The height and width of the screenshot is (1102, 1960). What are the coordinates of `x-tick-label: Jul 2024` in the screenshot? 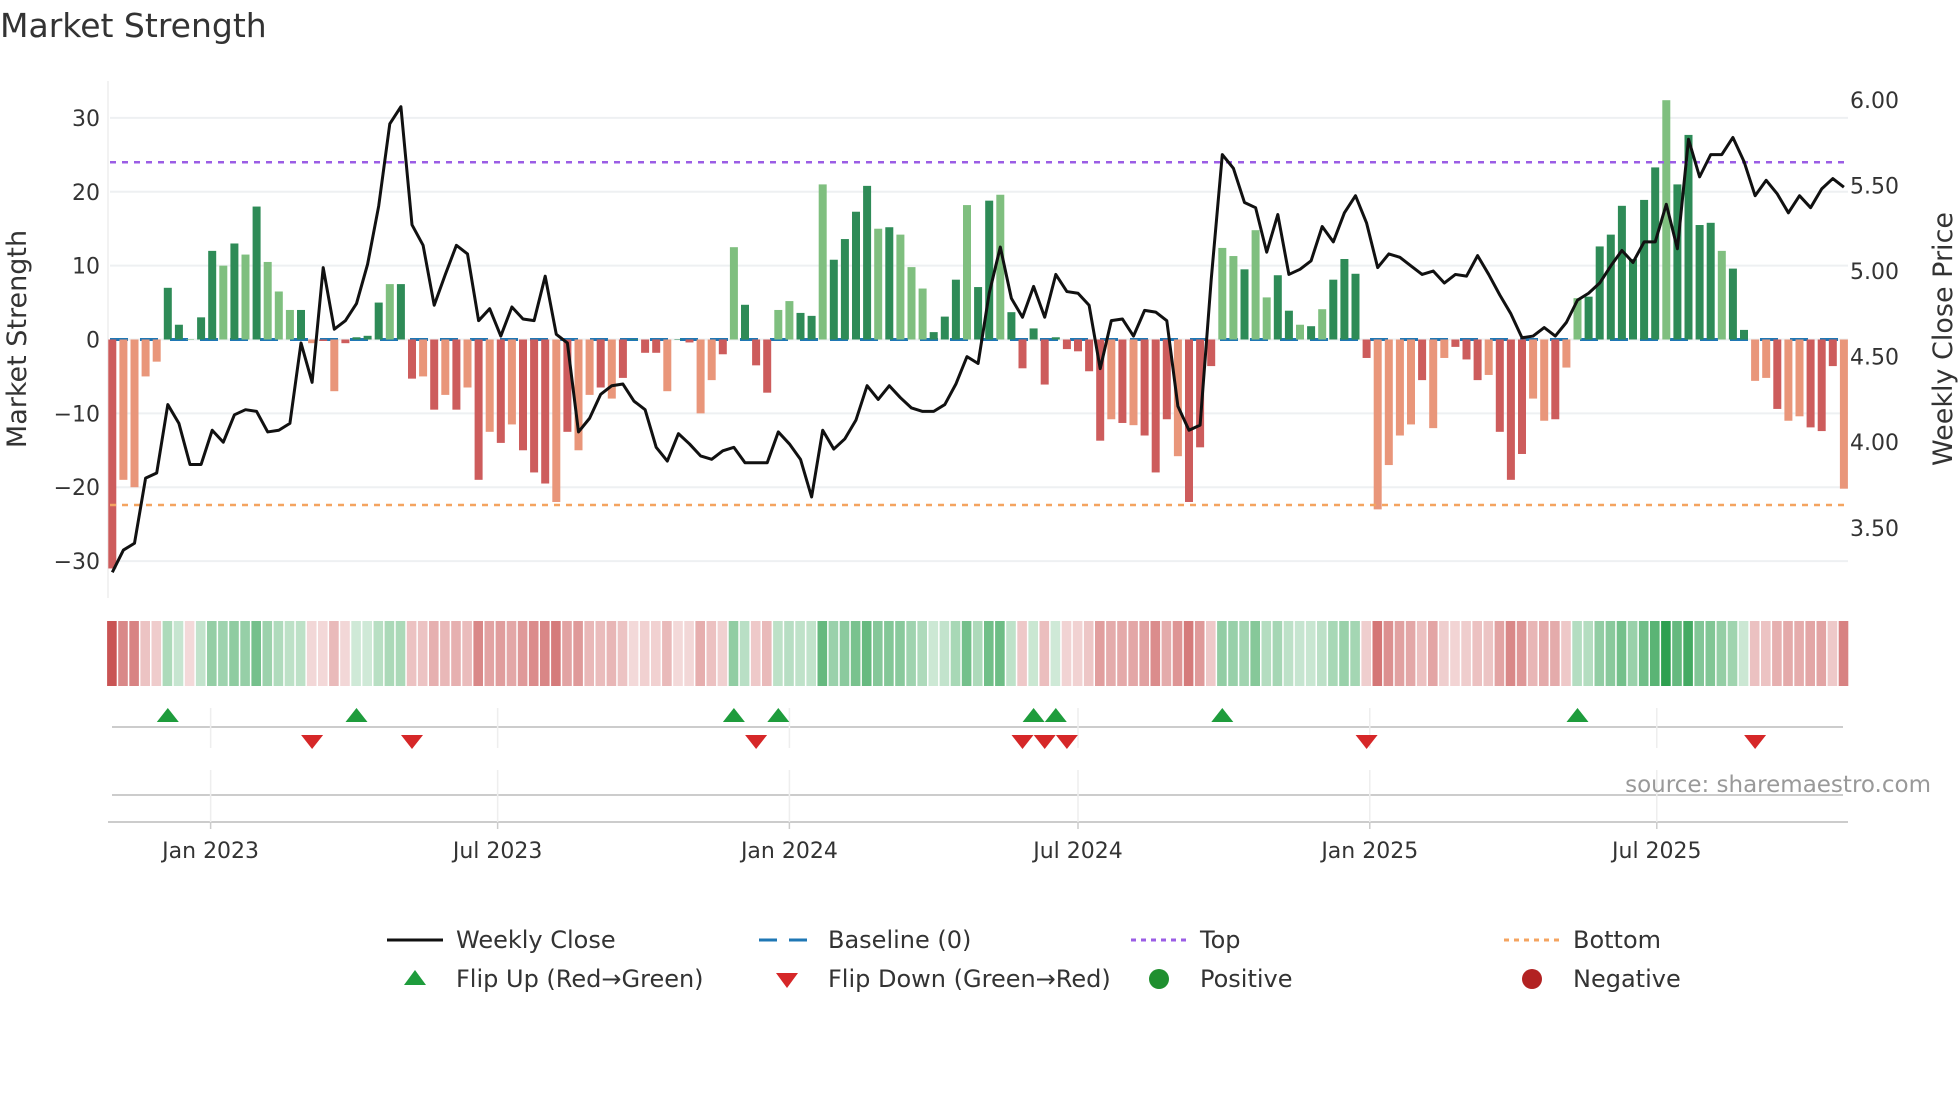 It's located at (1077, 851).